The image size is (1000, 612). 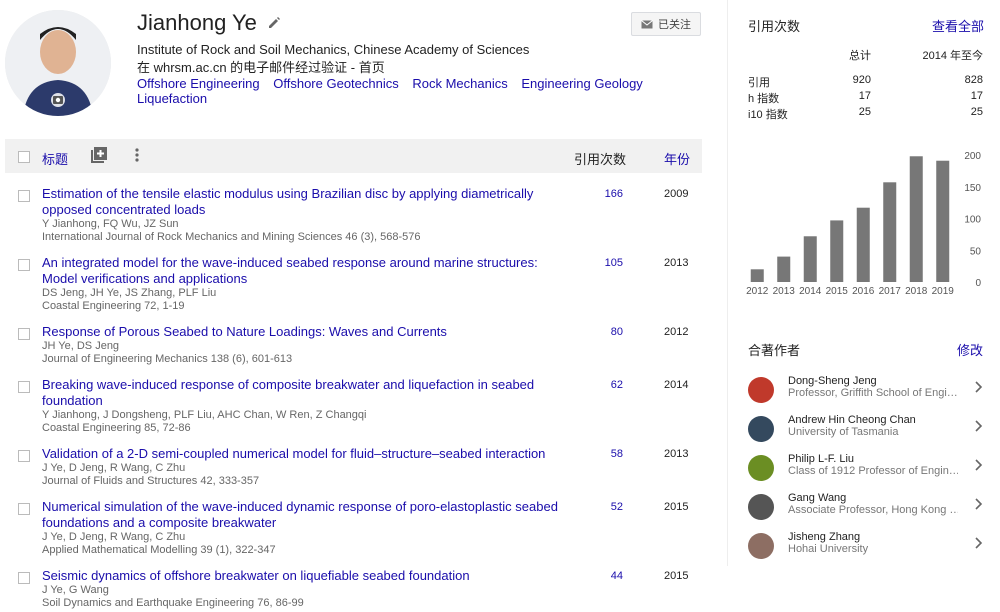 What do you see at coordinates (828, 549) in the screenshot?
I see `coauthor-affiliation: Hohai University` at bounding box center [828, 549].